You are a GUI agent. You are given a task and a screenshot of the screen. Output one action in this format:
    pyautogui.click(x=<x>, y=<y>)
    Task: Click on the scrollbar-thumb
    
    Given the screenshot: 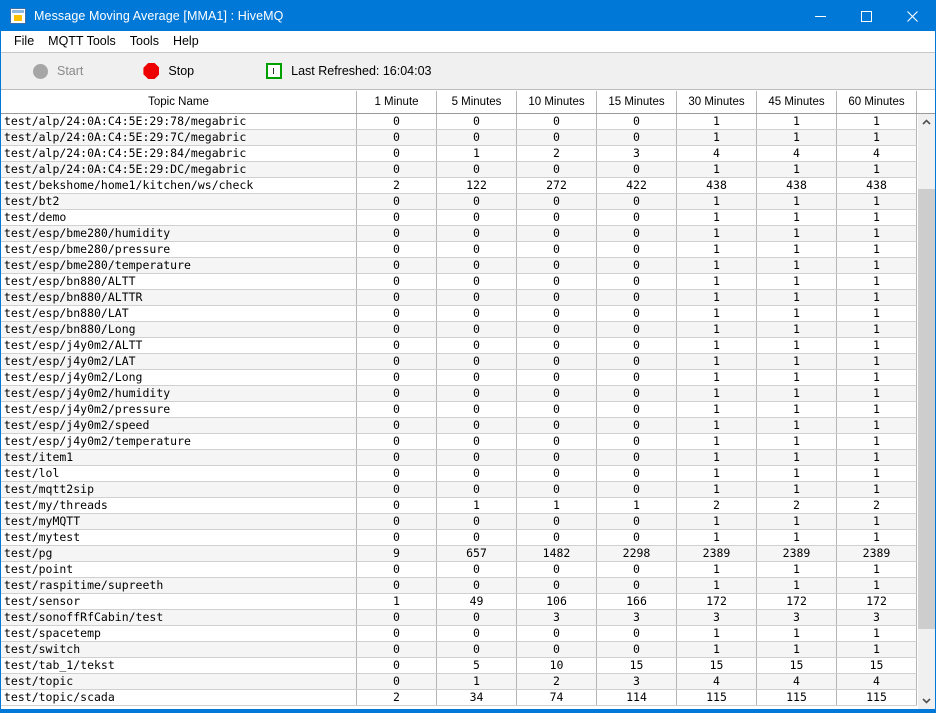 What is the action you would take?
    pyautogui.click(x=926, y=409)
    